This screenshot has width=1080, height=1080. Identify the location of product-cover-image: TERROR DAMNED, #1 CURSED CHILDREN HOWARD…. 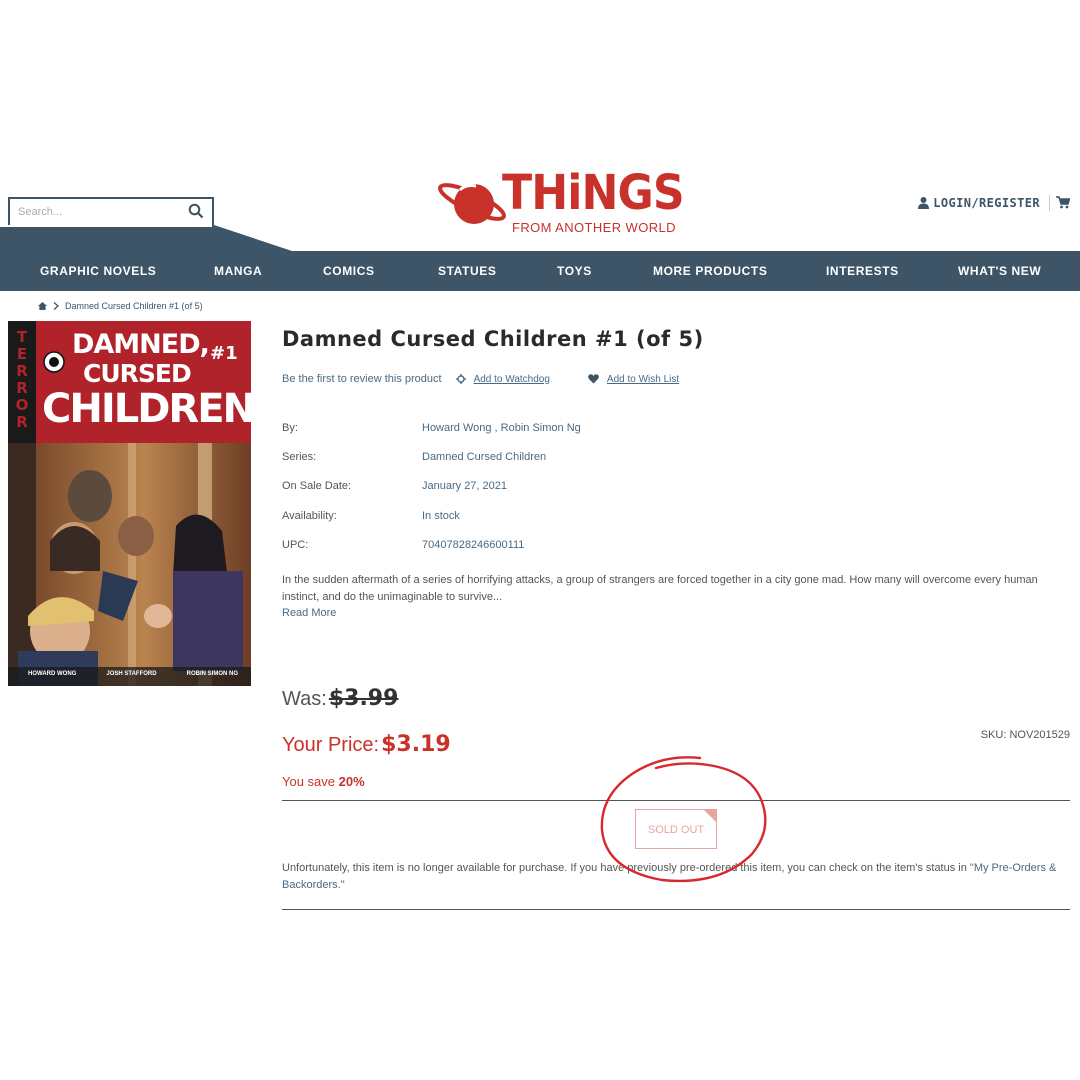
(129, 503).